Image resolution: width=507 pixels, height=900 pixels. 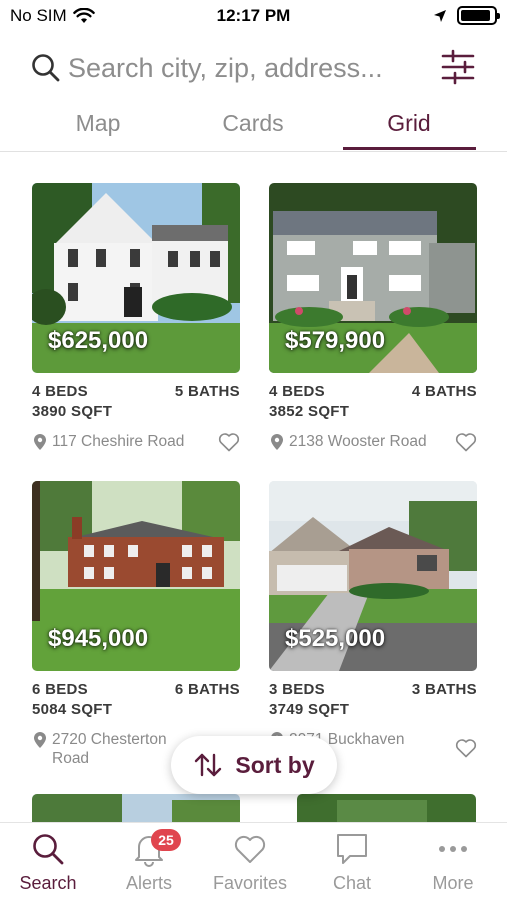 What do you see at coordinates (453, 883) in the screenshot?
I see `nav-more-label: More` at bounding box center [453, 883].